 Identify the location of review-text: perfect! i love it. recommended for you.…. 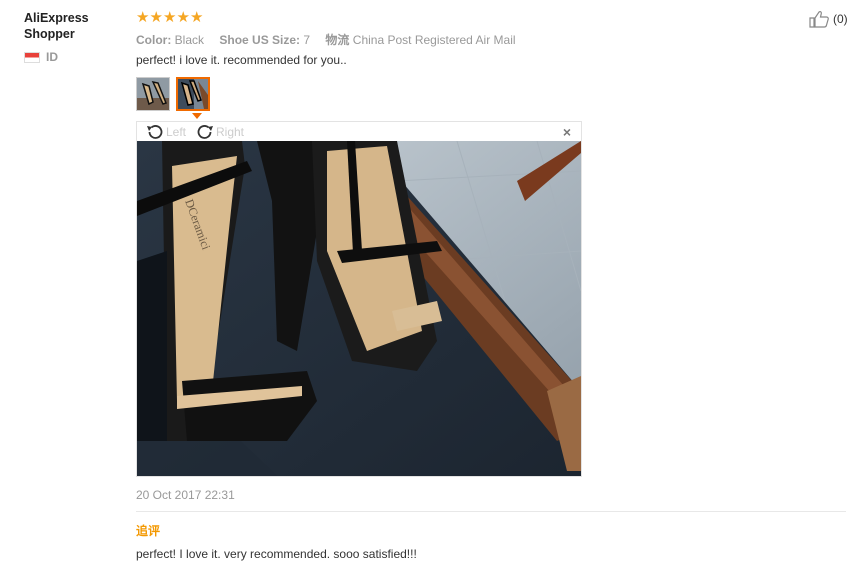
(241, 60).